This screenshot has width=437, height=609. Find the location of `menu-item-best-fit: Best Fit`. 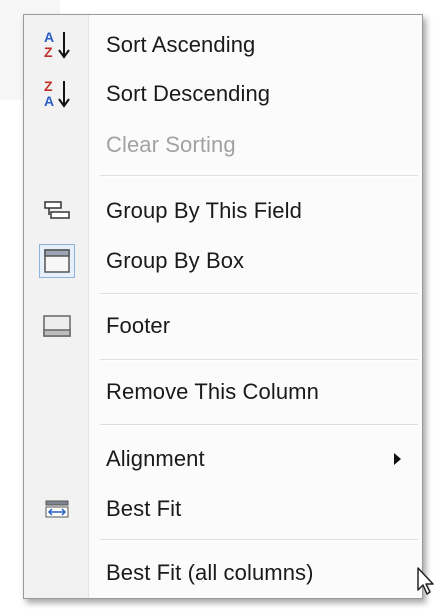

menu-item-best-fit: Best Fit is located at coordinates (223, 509).